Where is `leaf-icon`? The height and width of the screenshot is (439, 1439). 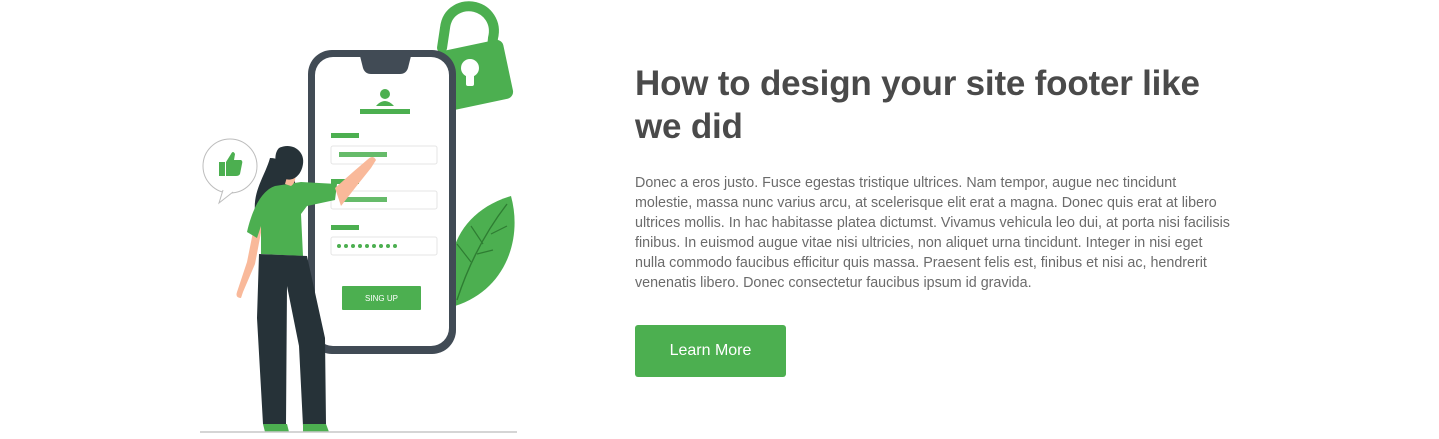 leaf-icon is located at coordinates (482, 251).